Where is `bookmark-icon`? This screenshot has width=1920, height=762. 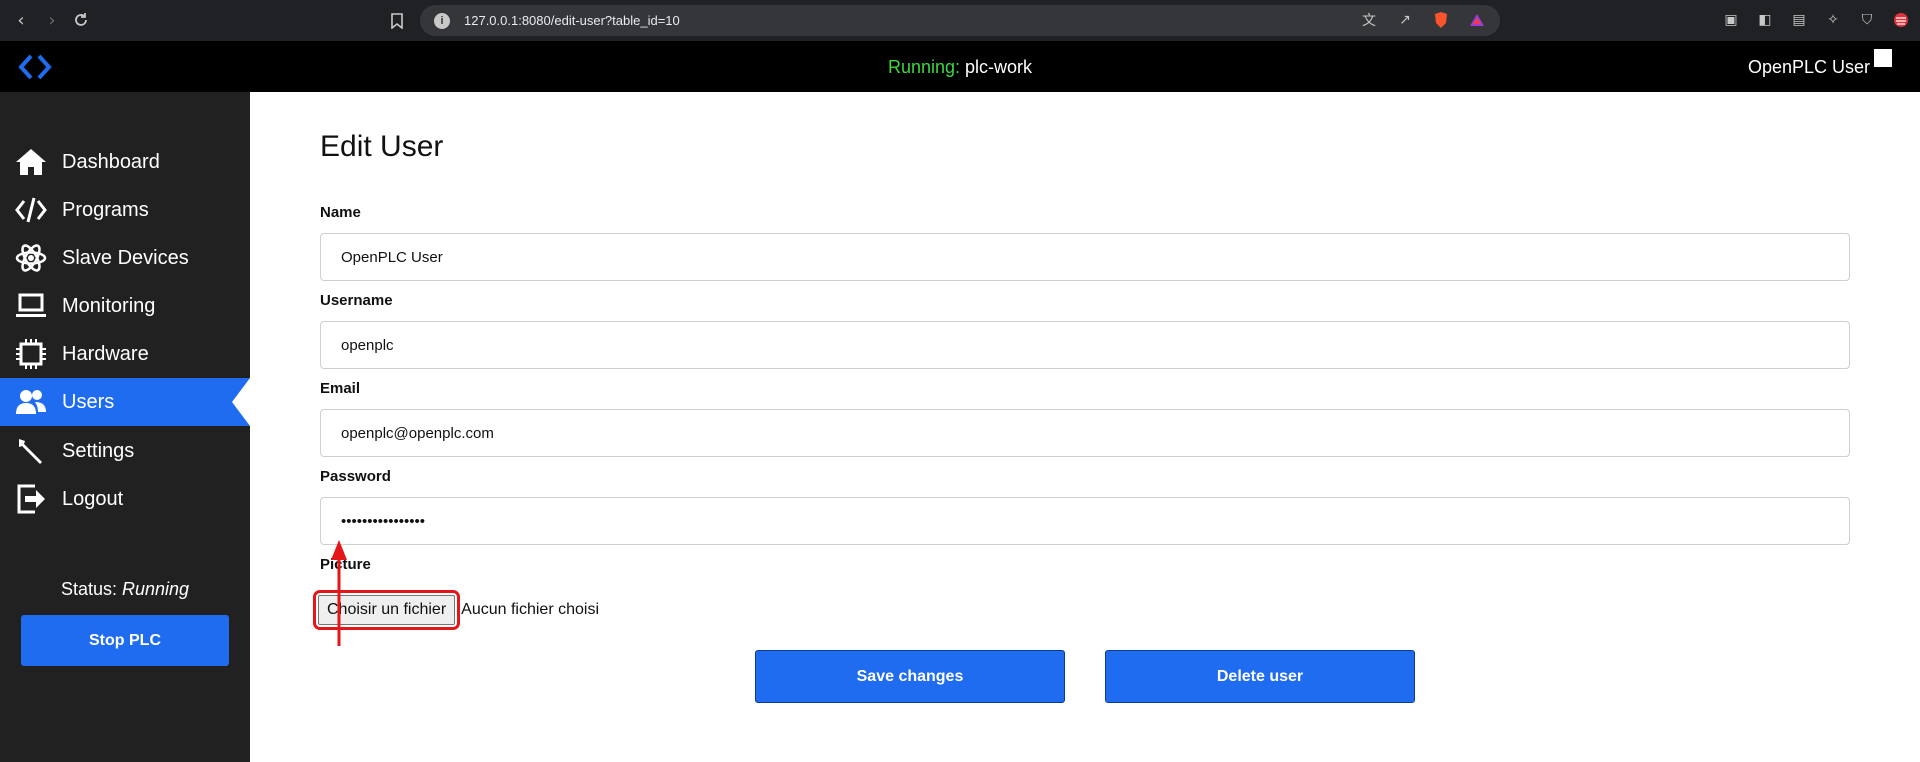 bookmark-icon is located at coordinates (397, 21).